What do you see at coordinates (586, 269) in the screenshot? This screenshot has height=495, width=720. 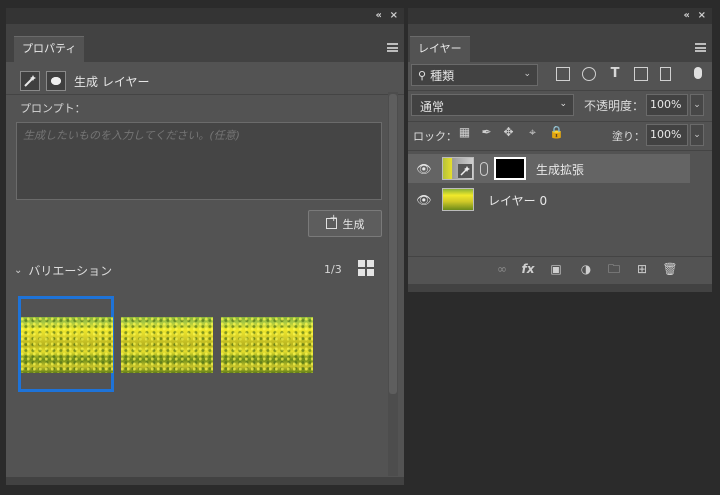 I see `adjustment-icon: ◑` at bounding box center [586, 269].